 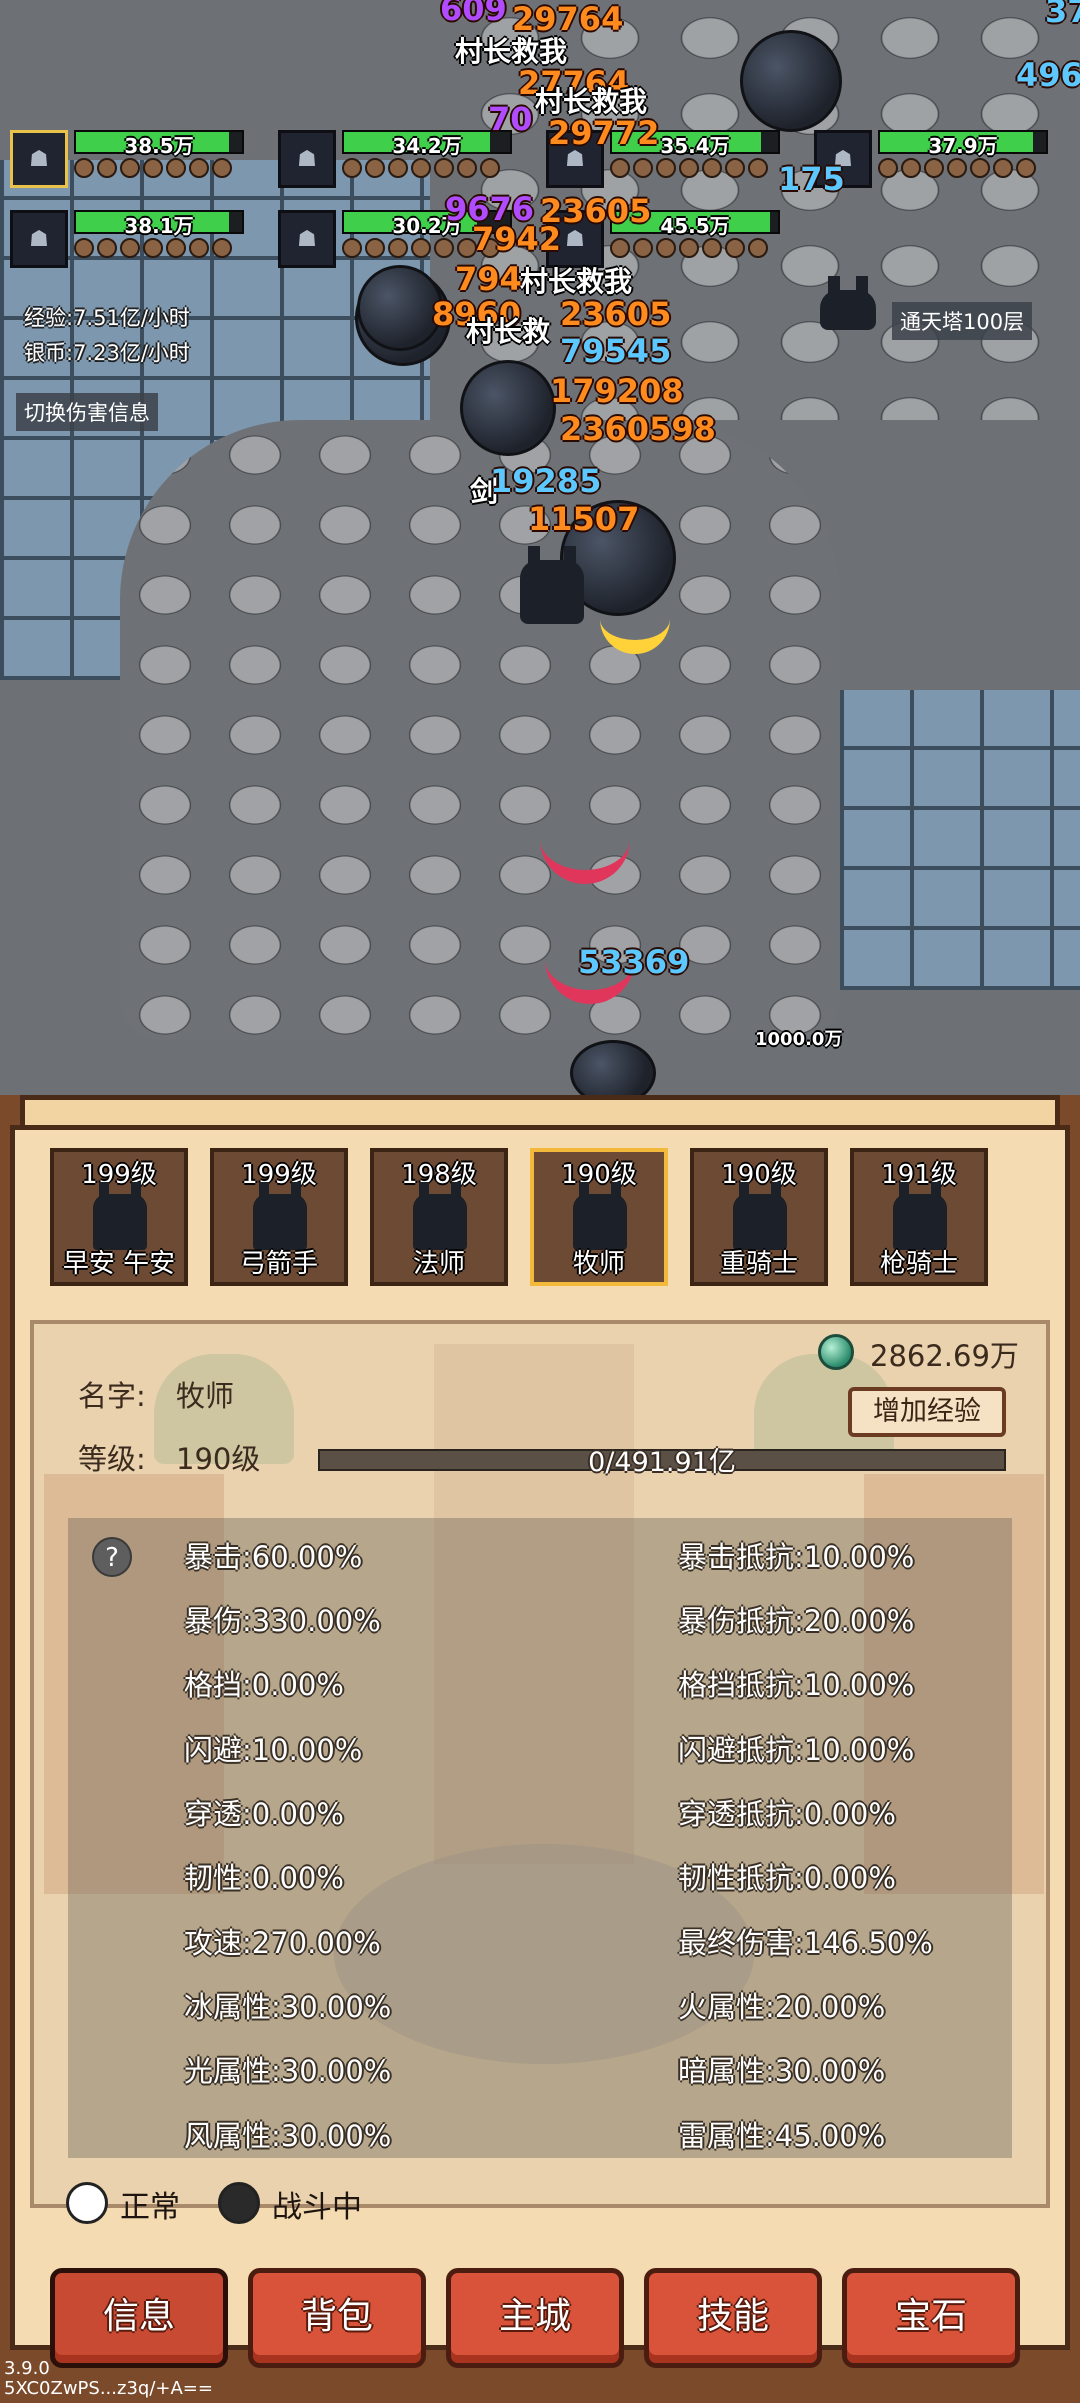 I want to click on exp-rate: 经验:7.51亿/小时, so click(x=107, y=318).